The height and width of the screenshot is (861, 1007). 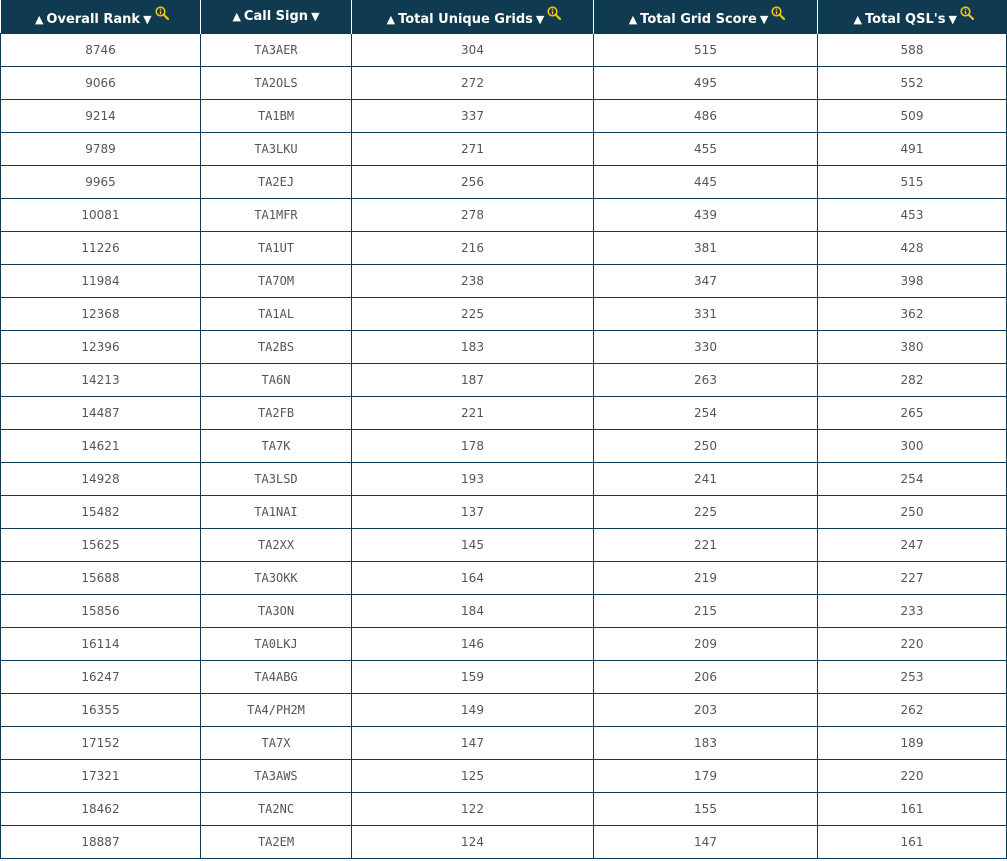 What do you see at coordinates (912, 545) in the screenshot?
I see `qsl-count-cell: 247` at bounding box center [912, 545].